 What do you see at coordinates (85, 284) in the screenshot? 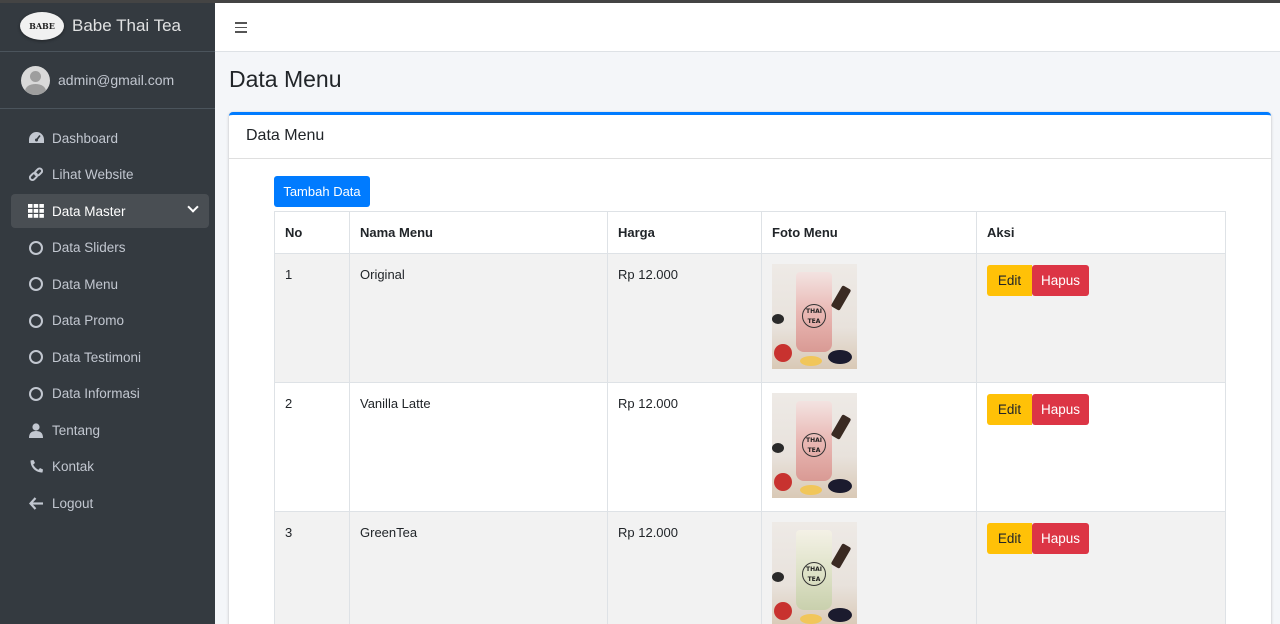
I see `sidebar-item-label: Data Menu` at bounding box center [85, 284].